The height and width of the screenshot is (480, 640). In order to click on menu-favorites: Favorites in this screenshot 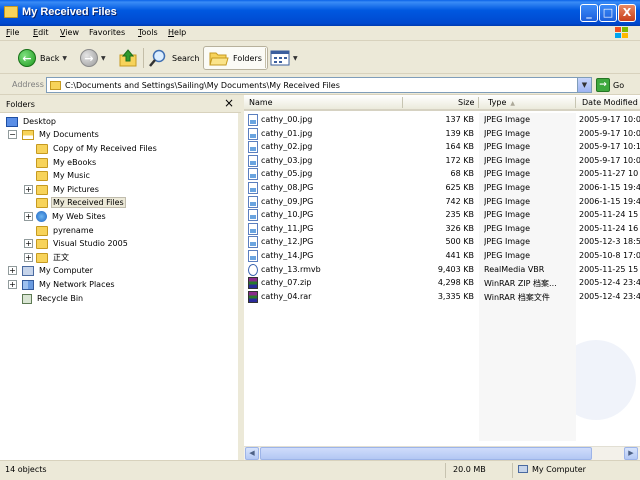, I will do `click(107, 32)`.